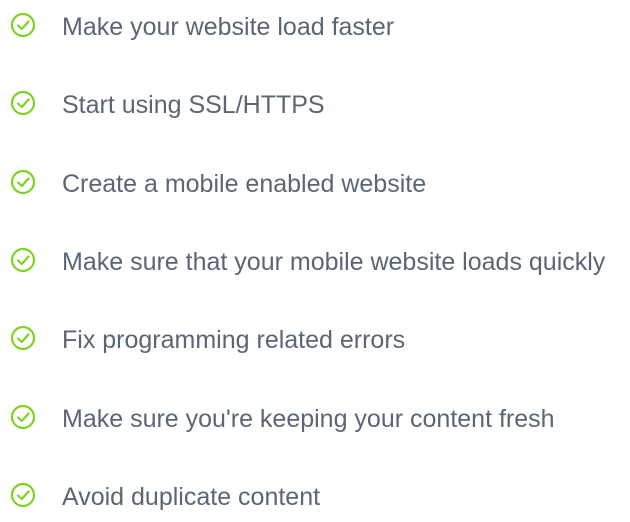 The image size is (630, 522). What do you see at coordinates (191, 497) in the screenshot?
I see `list-item-label: Avoid duplicate content` at bounding box center [191, 497].